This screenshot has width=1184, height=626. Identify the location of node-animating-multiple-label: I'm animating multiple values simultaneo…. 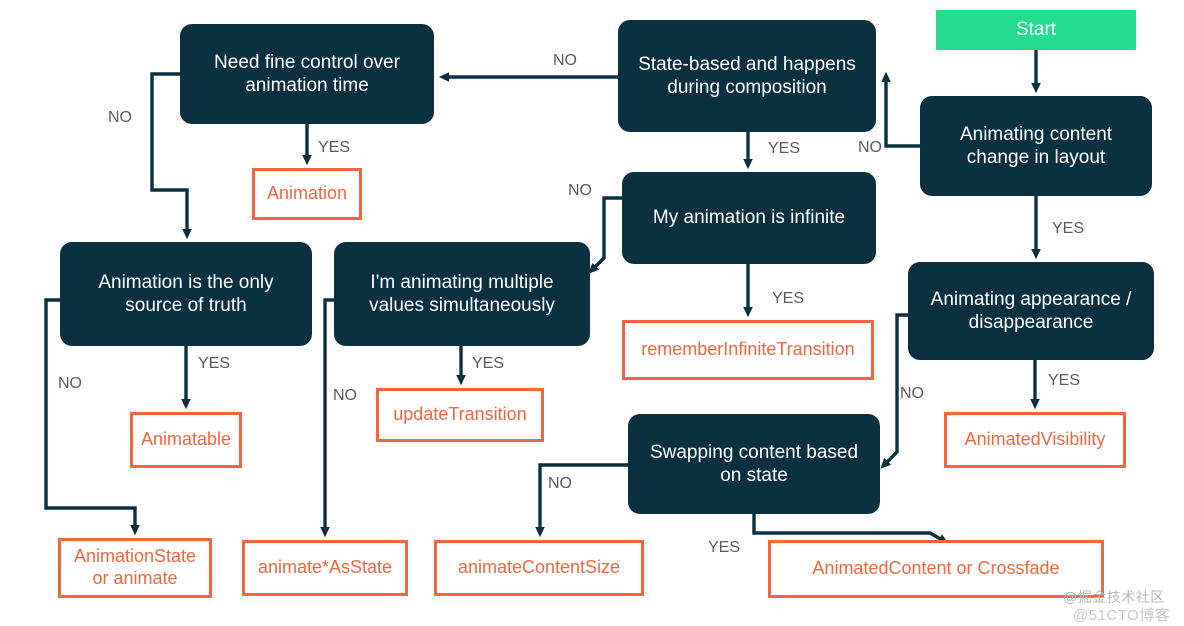
(462, 293).